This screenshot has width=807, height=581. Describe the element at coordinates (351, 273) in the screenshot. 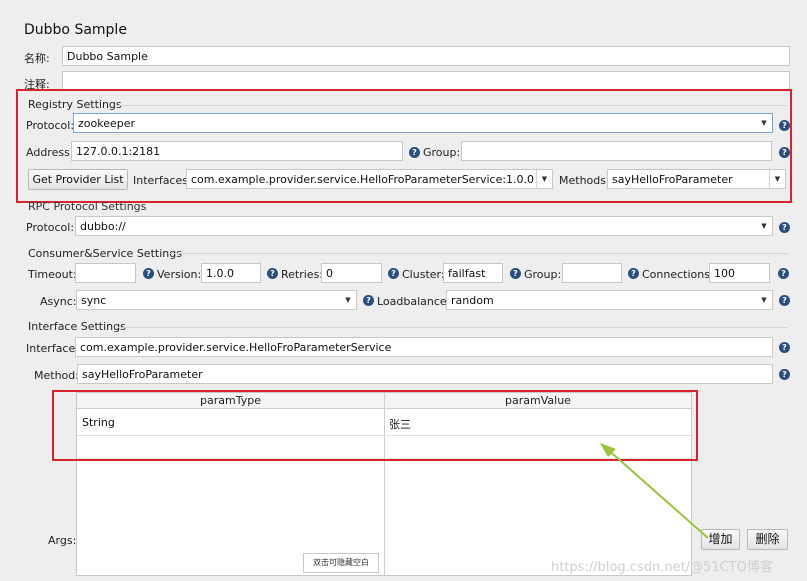

I see `retries-field: 0` at that location.